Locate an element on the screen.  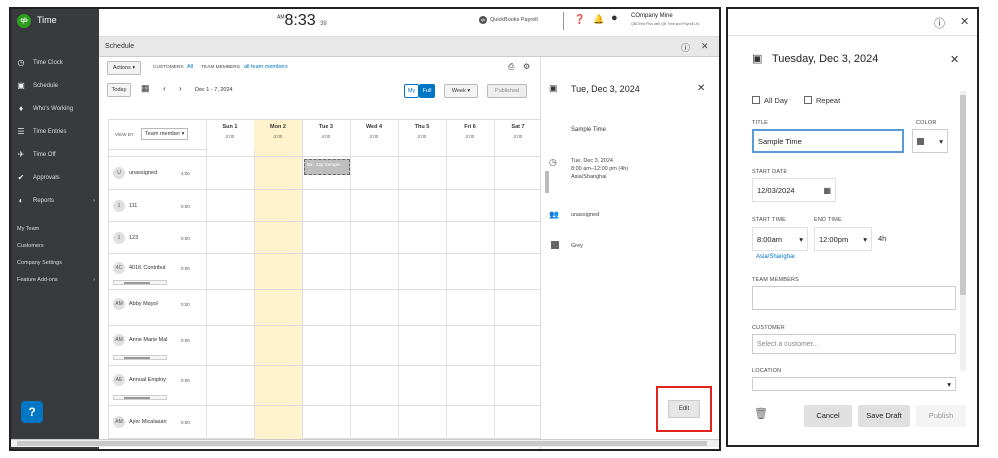
member-name: 401K Contribut is located at coordinates (151, 268).